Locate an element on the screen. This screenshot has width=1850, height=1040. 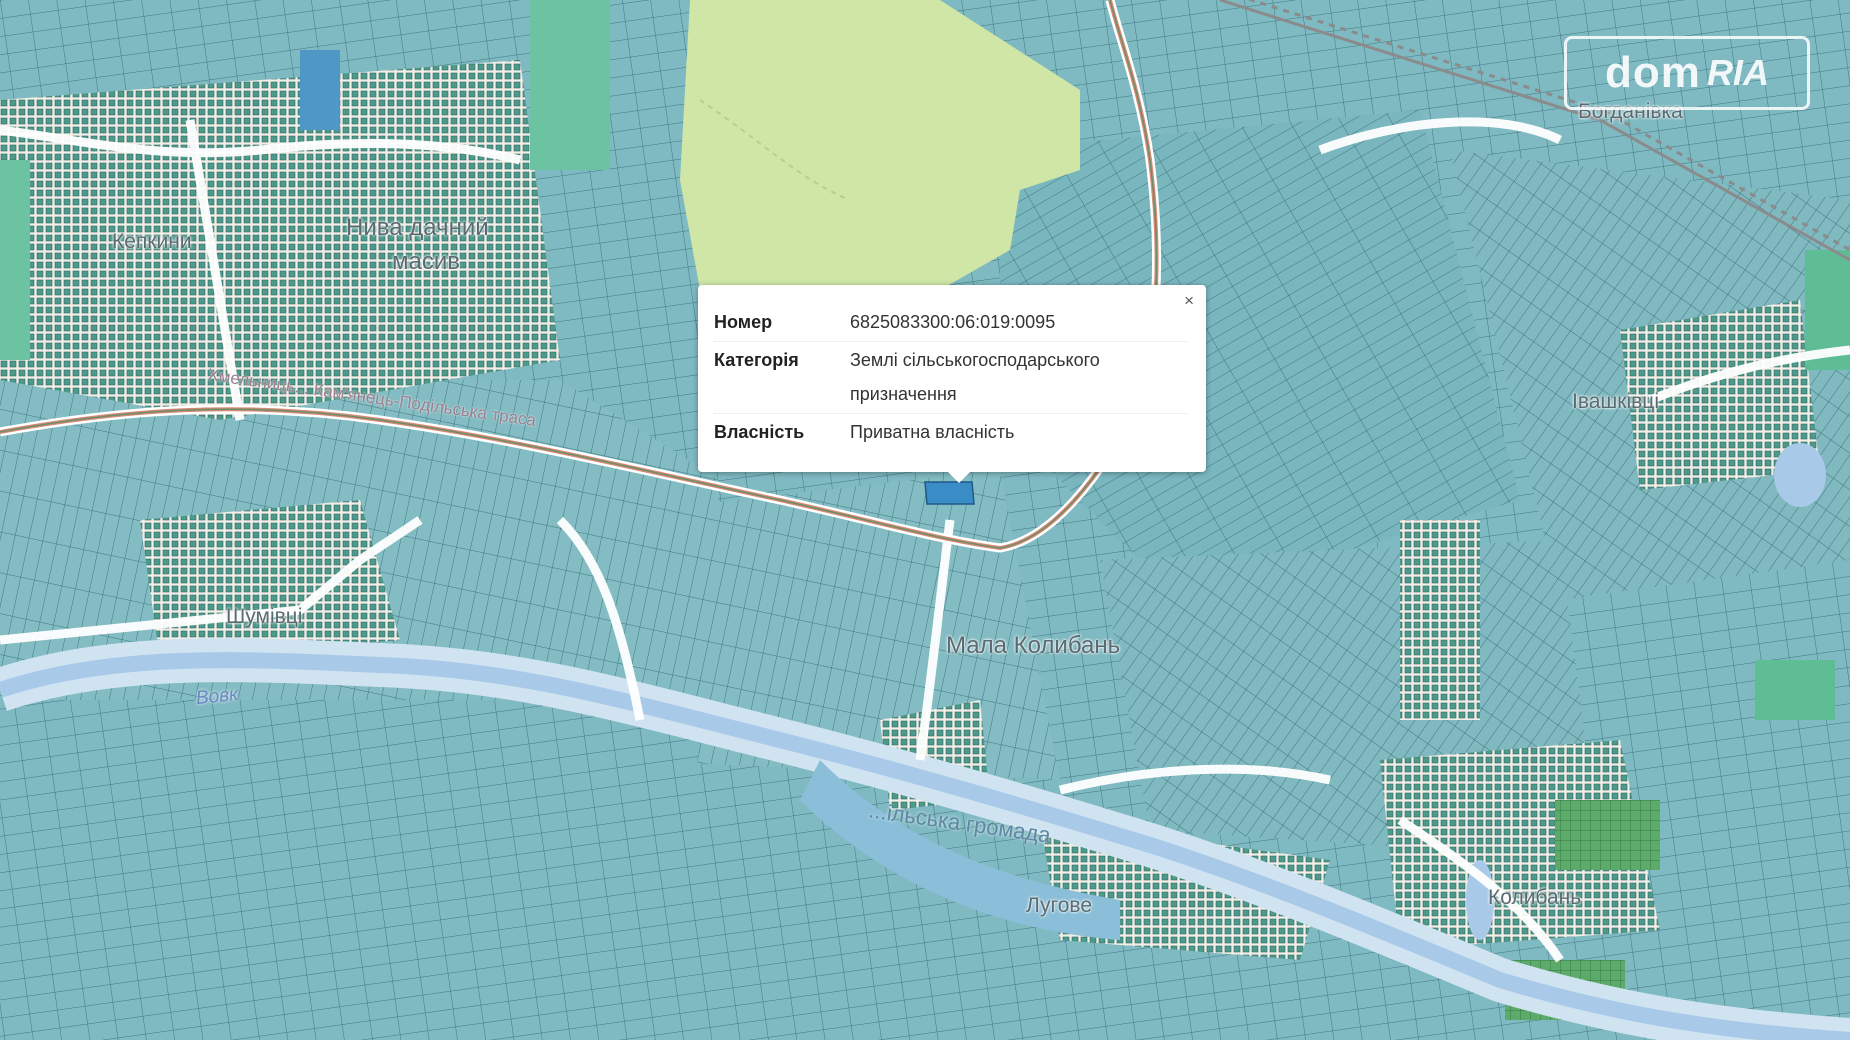
river-label: Вовк is located at coordinates (217, 696).